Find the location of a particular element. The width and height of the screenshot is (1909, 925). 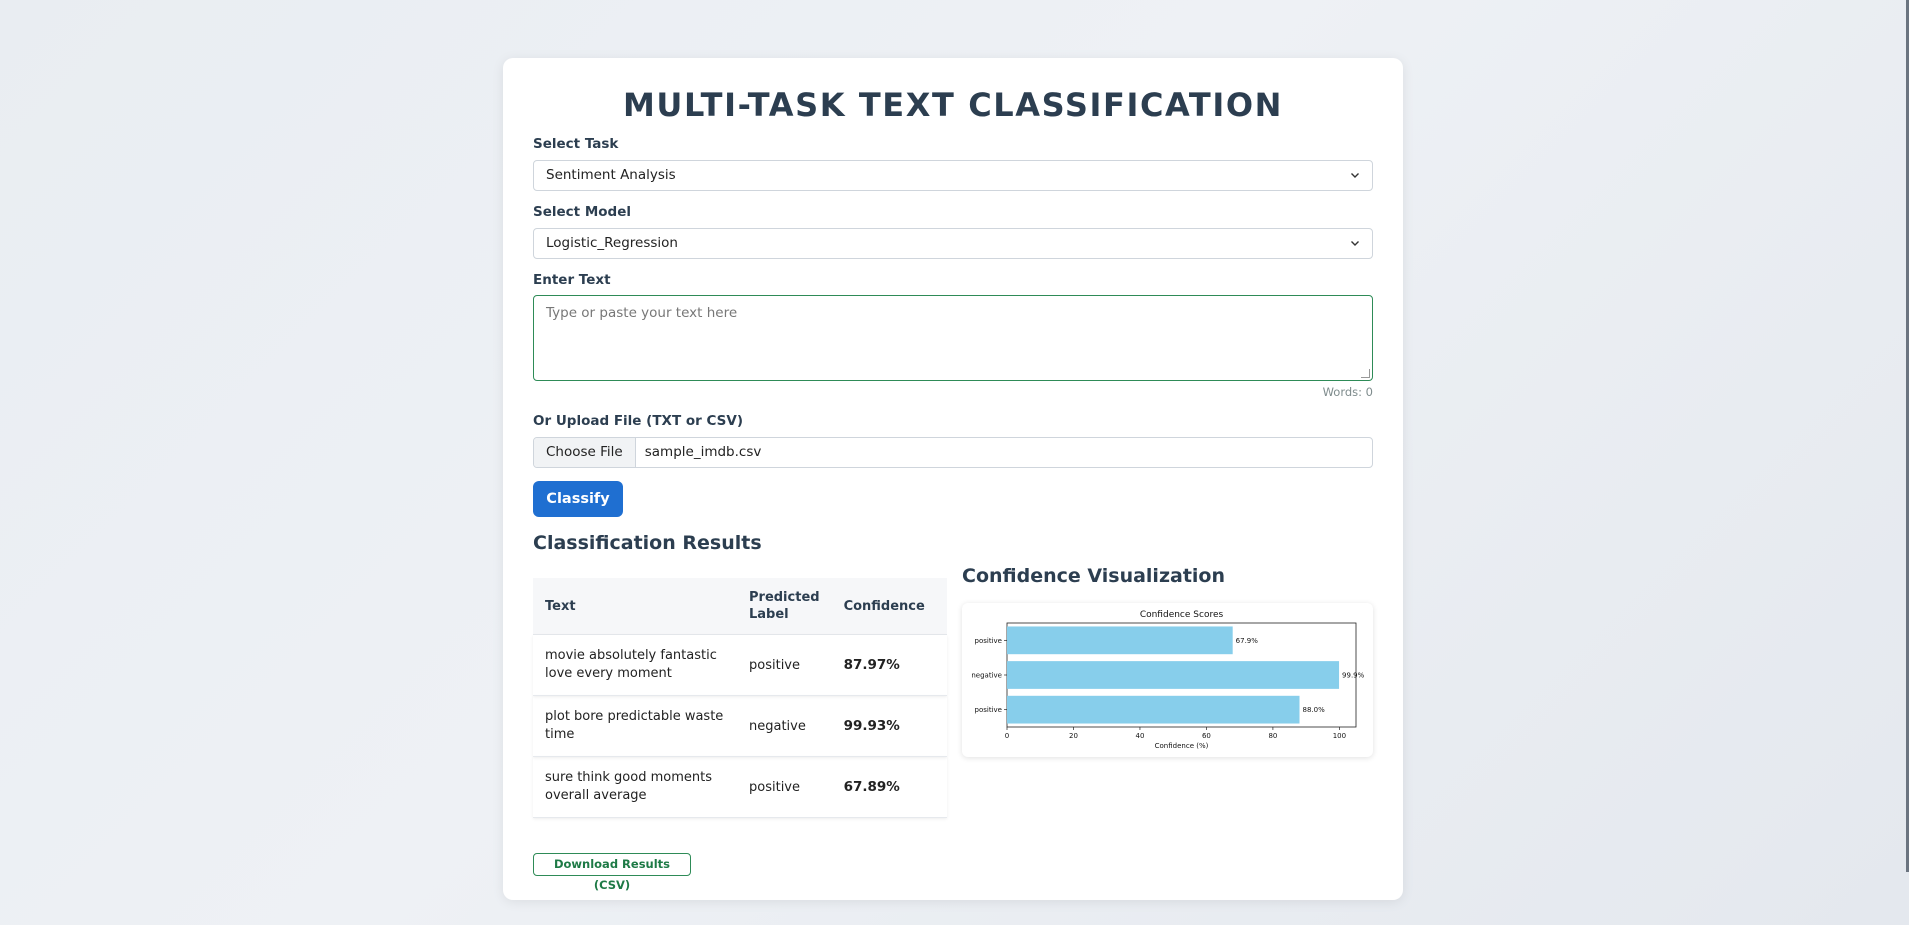

text-input-label: Enter Text is located at coordinates (572, 280).